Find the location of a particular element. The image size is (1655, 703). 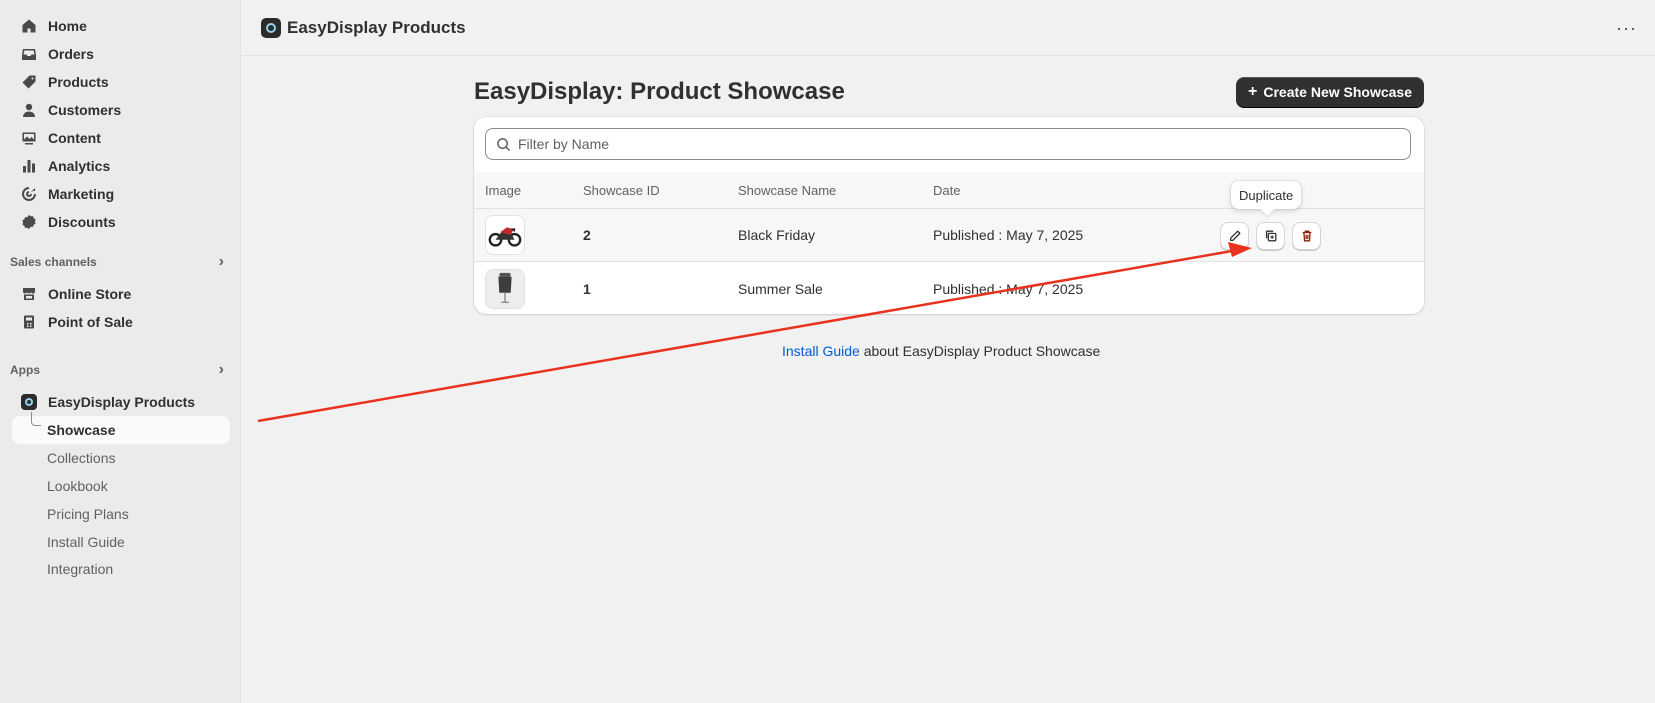

sidebar-subitem-label: Install Guide is located at coordinates (86, 542).